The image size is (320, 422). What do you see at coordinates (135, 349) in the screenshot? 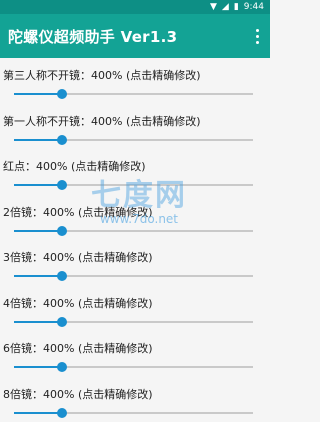
I see `setting-label: 6倍镜：400% (点击精确修改)` at bounding box center [135, 349].